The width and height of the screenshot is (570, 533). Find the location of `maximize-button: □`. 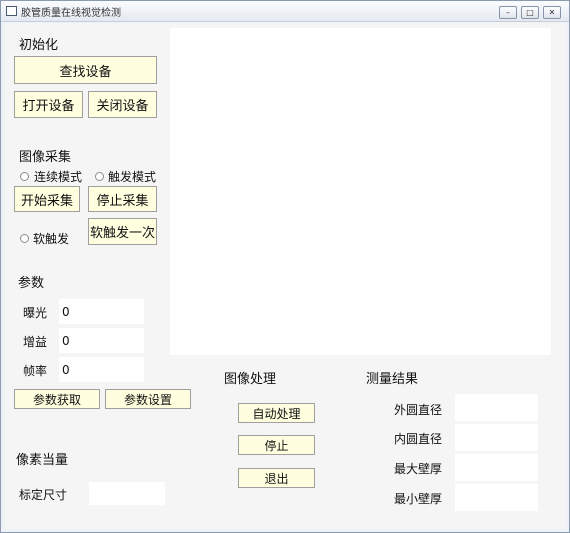

maximize-button: □ is located at coordinates (530, 12).